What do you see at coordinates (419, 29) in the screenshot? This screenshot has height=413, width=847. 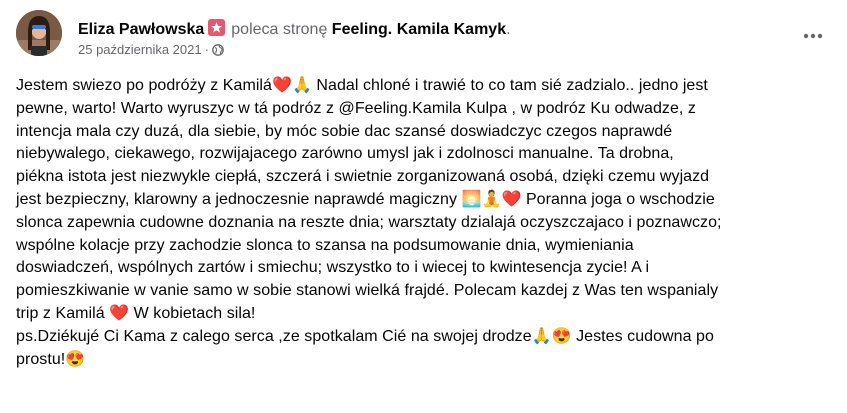 I see `page-name-link: Feeling. Kamila Kamyk` at bounding box center [419, 29].